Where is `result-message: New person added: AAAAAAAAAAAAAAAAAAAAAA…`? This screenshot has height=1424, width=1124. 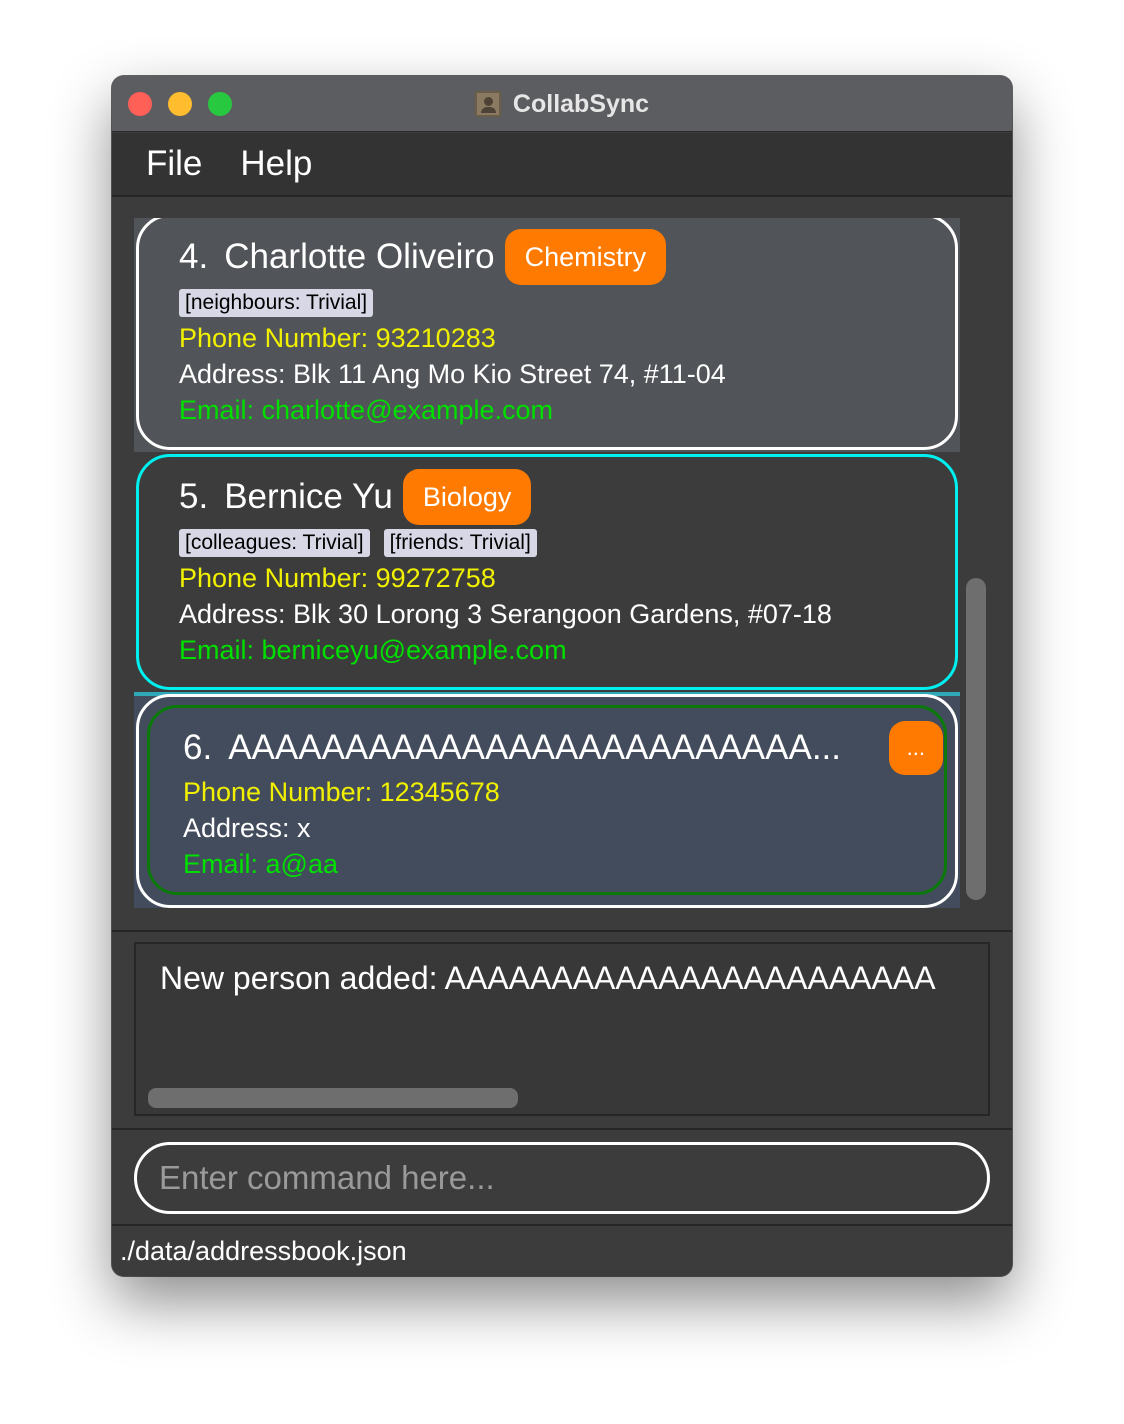 result-message: New person added: AAAAAAAAAAAAAAAAAAAAAA… is located at coordinates (548, 978).